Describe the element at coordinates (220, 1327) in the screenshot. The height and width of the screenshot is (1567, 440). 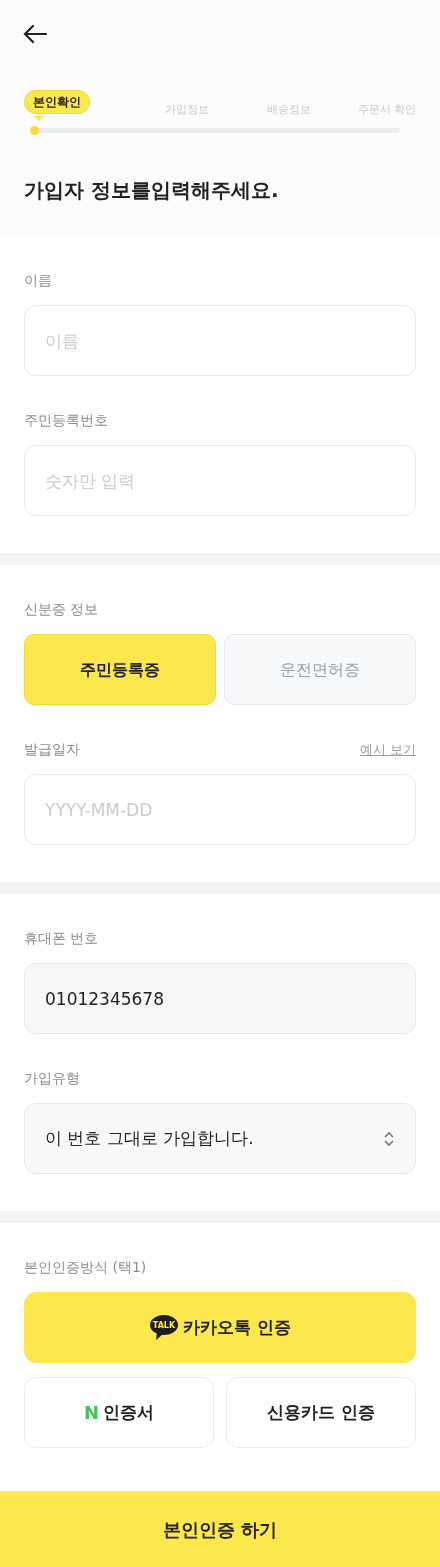
I see `auth-method-button: TALK 카카오톡 인증` at that location.